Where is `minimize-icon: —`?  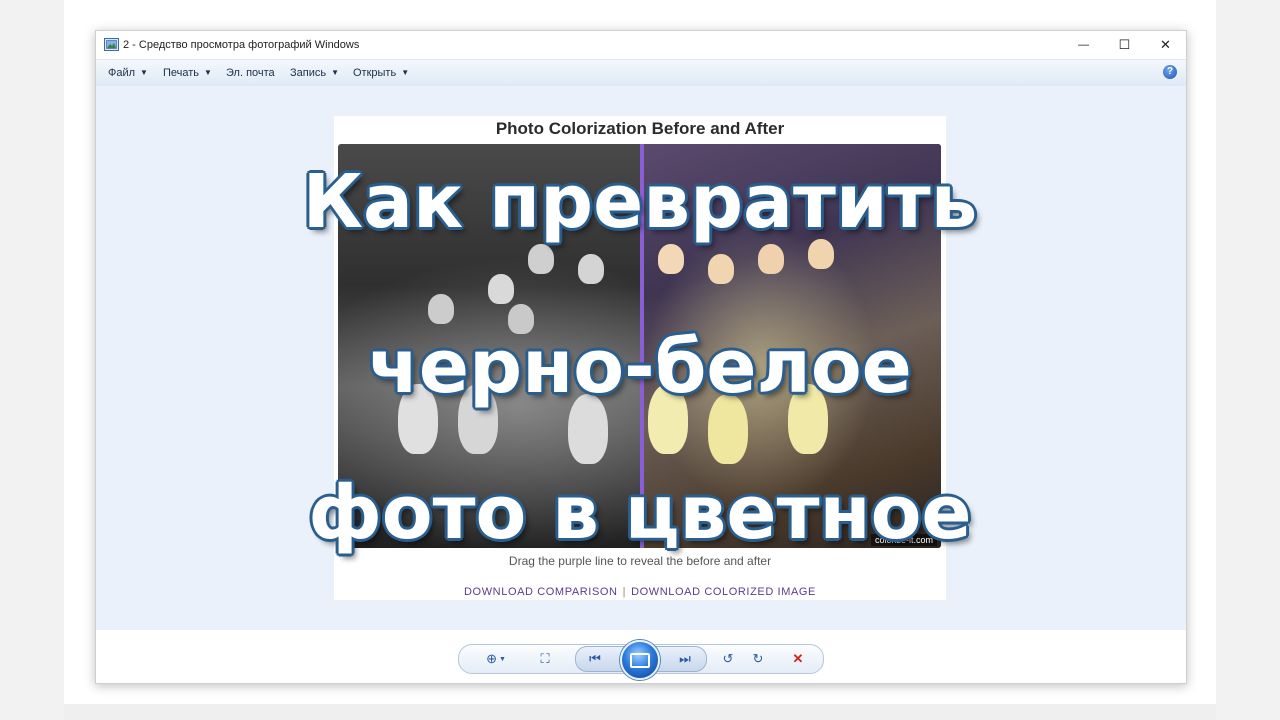
minimize-icon: — is located at coordinates (1083, 45).